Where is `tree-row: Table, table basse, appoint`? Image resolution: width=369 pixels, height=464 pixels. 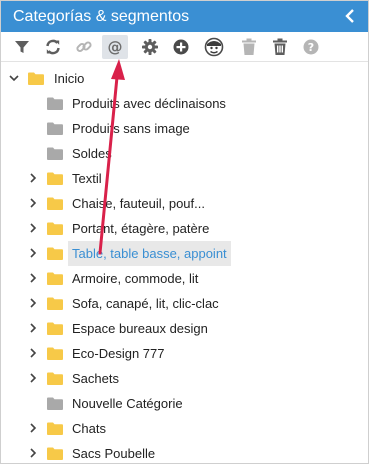 tree-row: Table, table basse, appoint is located at coordinates (184, 253).